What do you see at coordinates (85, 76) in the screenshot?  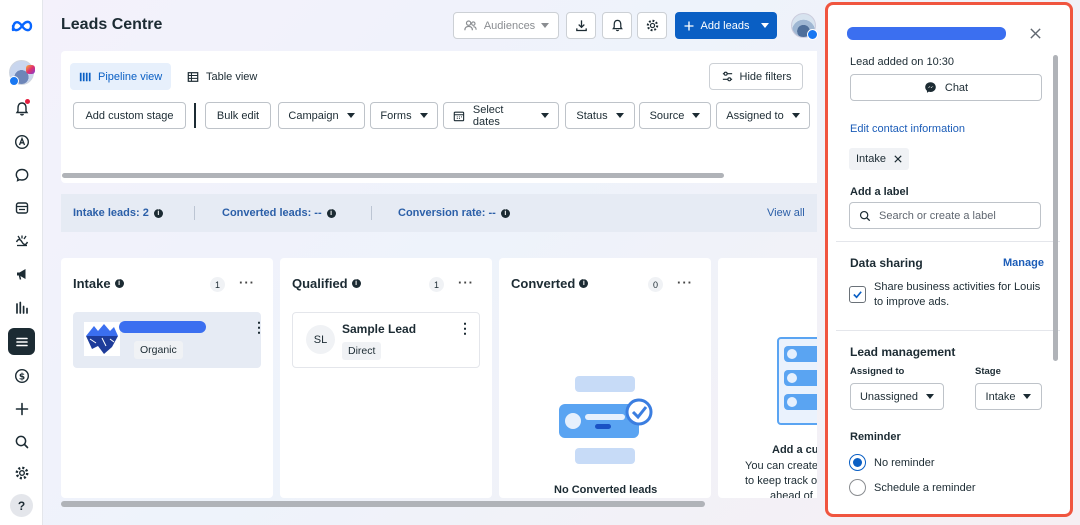 I see `pipeline-icon` at bounding box center [85, 76].